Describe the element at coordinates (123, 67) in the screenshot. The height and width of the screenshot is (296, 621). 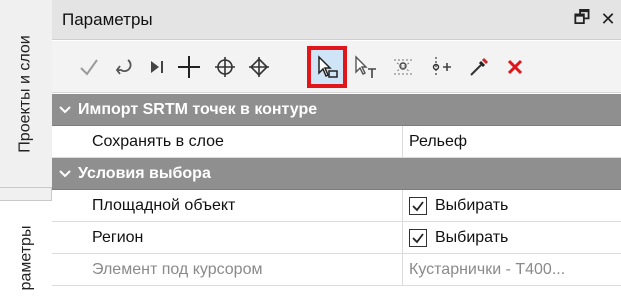
I see `undo-icon` at that location.